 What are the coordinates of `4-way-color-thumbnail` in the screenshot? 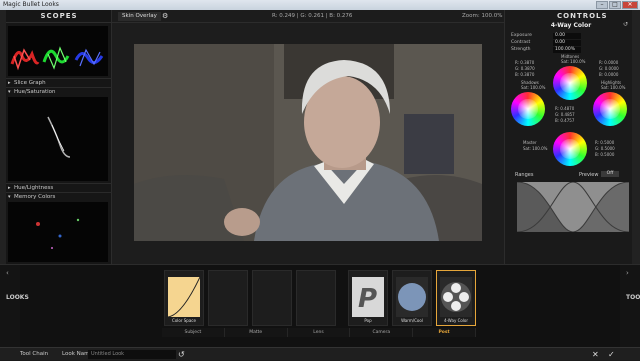 It's located at (456, 297).